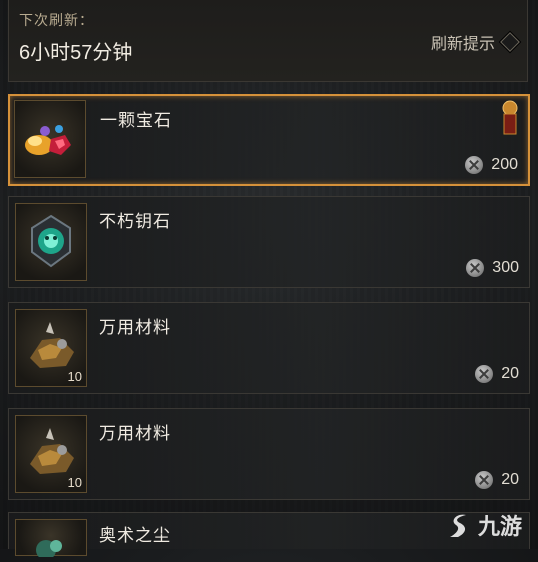 This screenshot has width=538, height=562. Describe the element at coordinates (499, 526) in the screenshot. I see `watermark-text: 九游` at that location.